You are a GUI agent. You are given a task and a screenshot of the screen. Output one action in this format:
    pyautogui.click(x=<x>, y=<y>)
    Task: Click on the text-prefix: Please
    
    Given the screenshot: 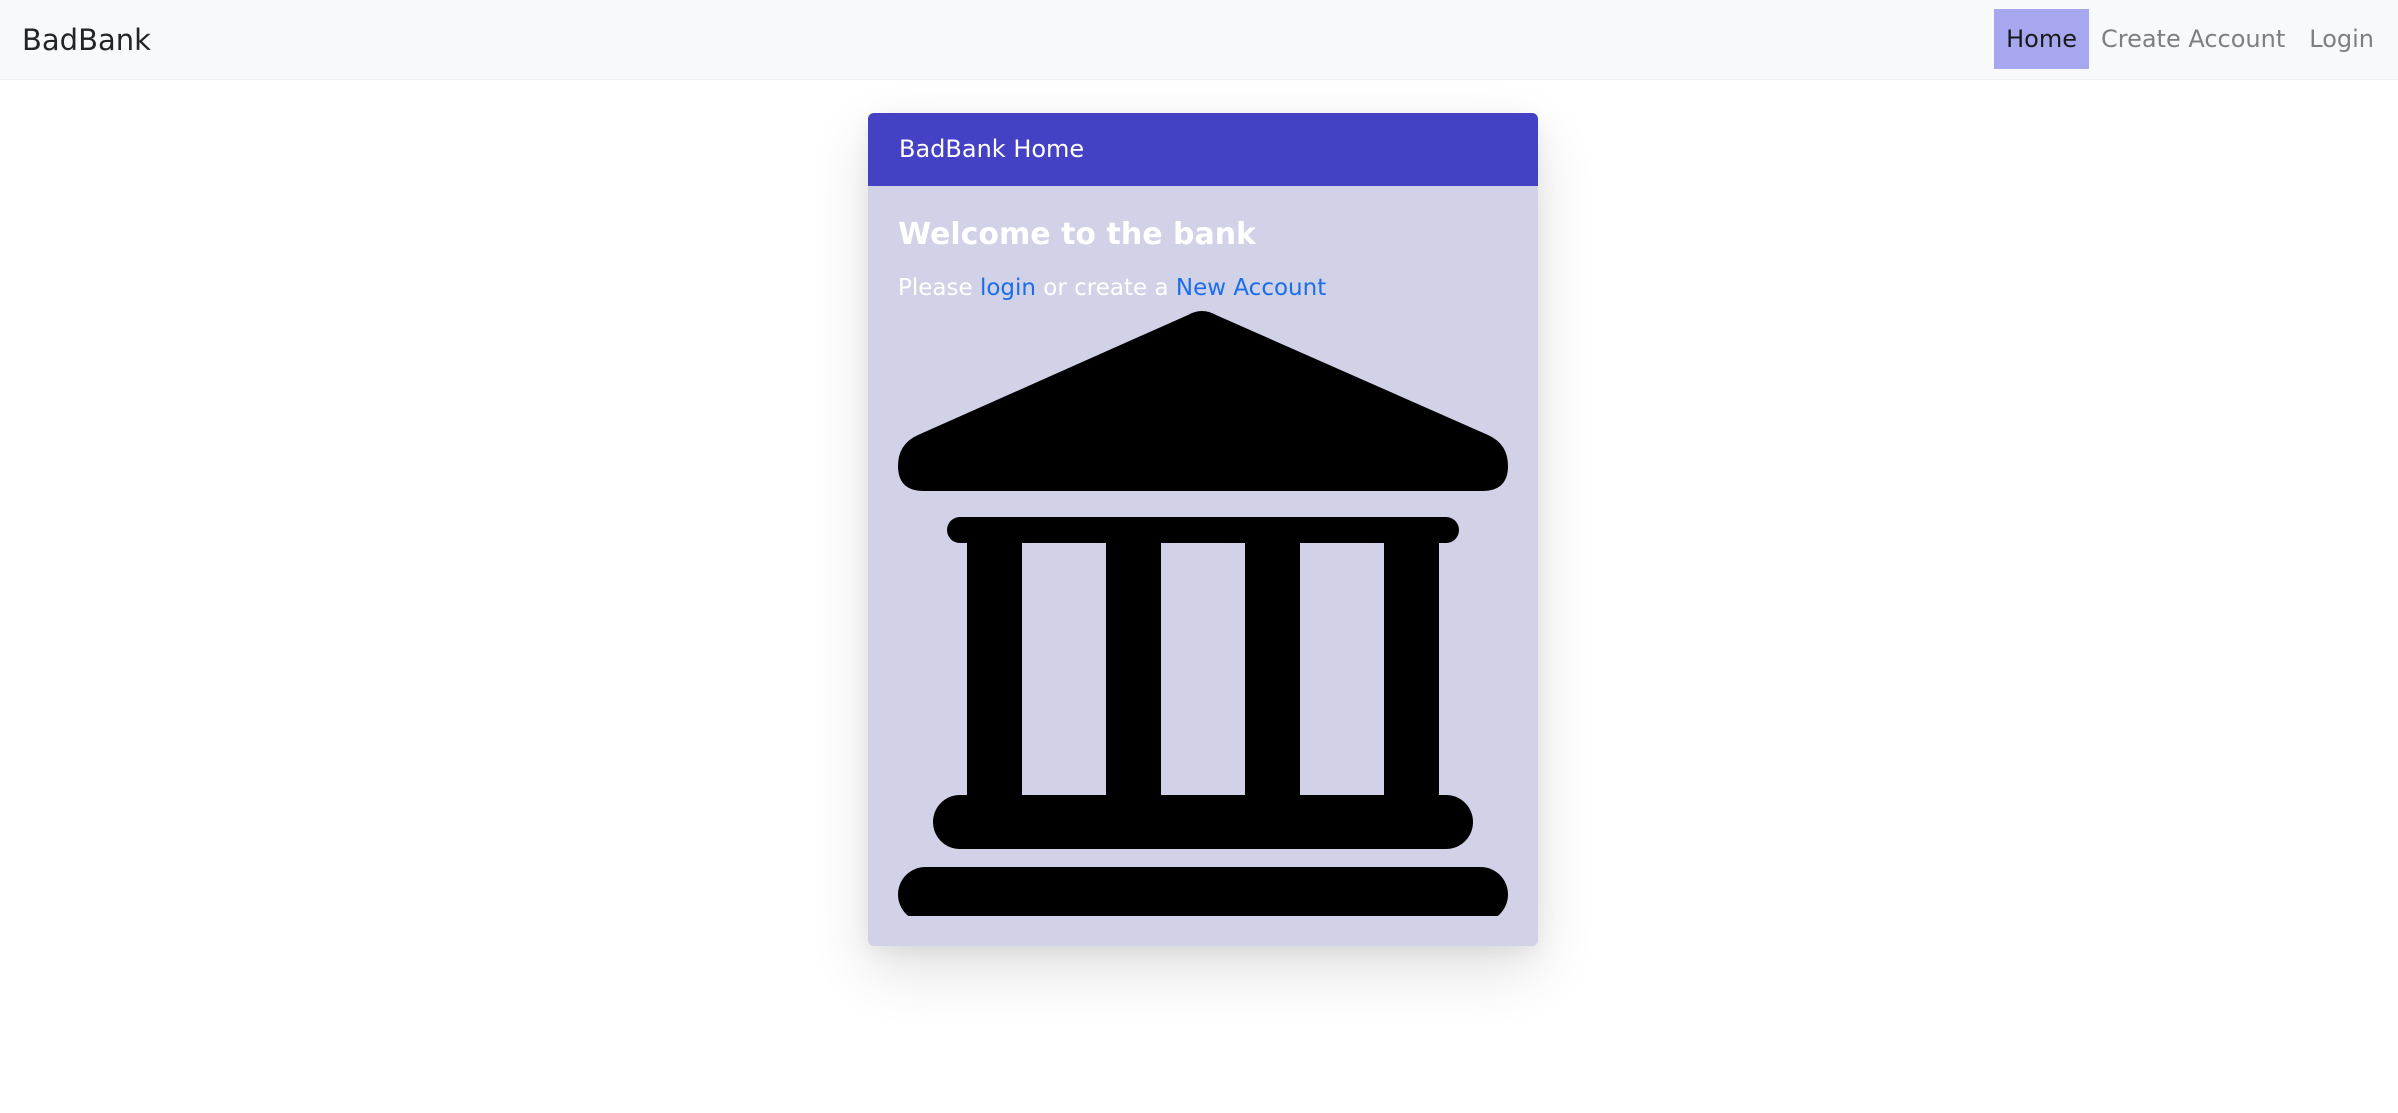 What is the action you would take?
    pyautogui.click(x=939, y=288)
    